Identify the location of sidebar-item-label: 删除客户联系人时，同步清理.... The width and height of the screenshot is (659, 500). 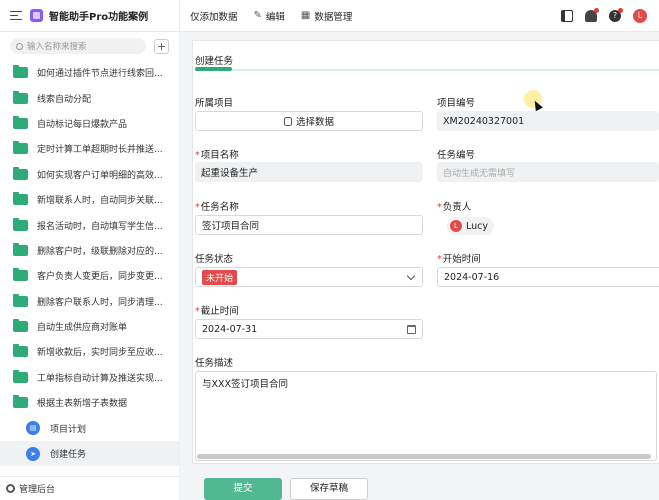
(100, 302).